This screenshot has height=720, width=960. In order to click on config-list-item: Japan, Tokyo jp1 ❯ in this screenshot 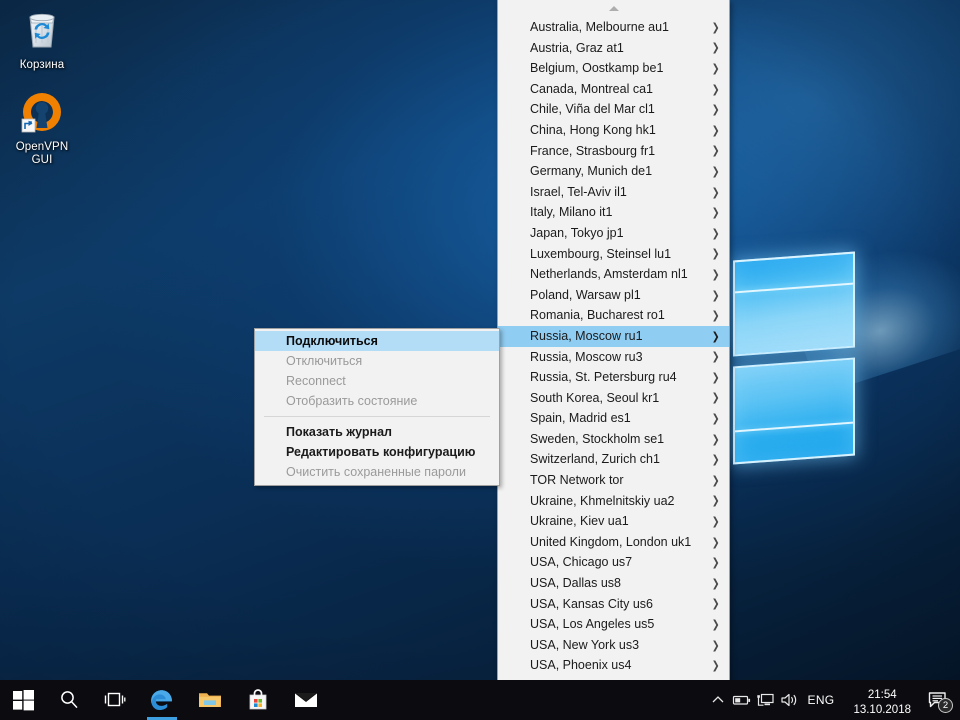, I will do `click(613, 233)`.